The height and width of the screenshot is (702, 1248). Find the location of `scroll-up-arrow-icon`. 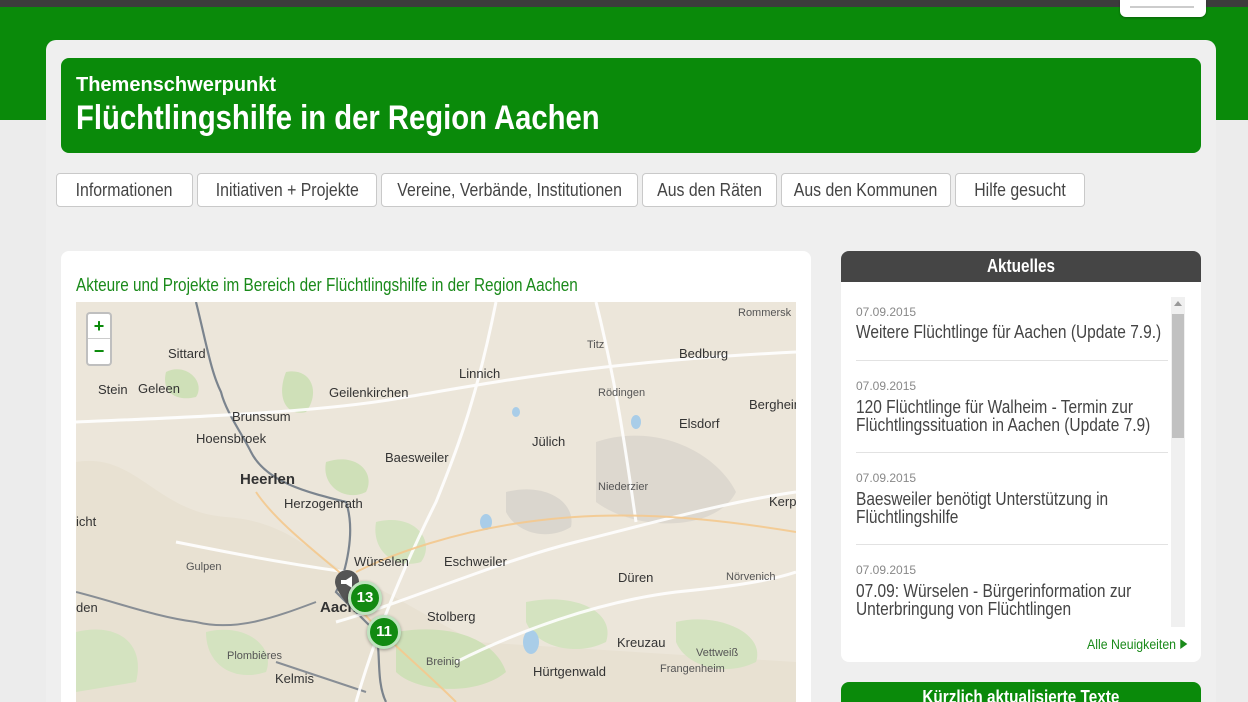

scroll-up-arrow-icon is located at coordinates (1178, 303).